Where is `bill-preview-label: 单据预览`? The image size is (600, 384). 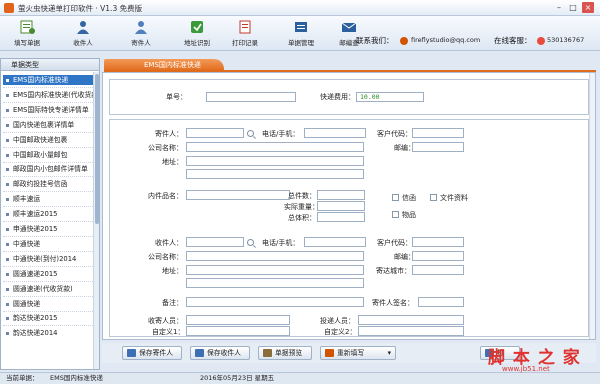 bill-preview-label: 单据预览 is located at coordinates (289, 353).